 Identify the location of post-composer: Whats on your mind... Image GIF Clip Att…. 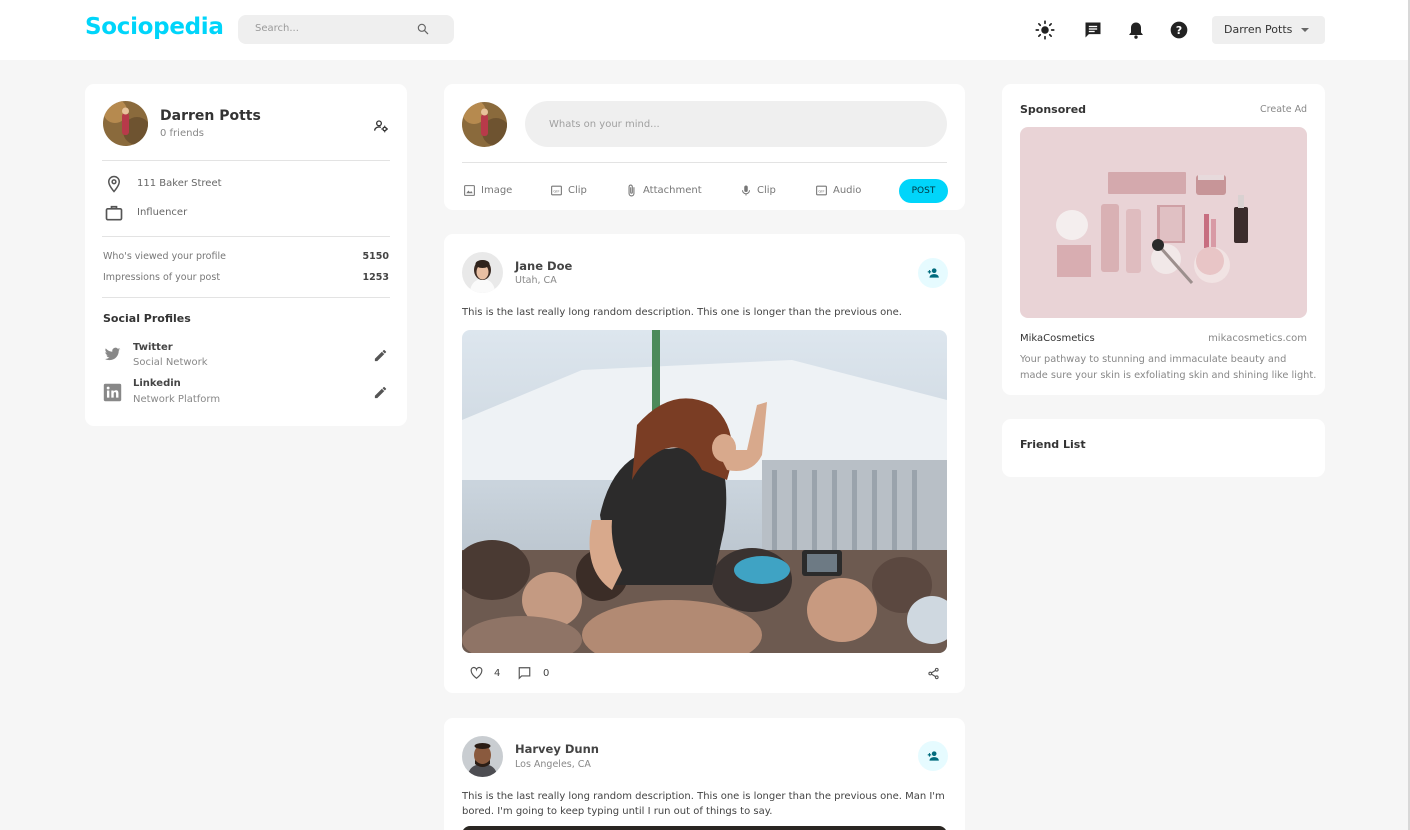
(704, 147).